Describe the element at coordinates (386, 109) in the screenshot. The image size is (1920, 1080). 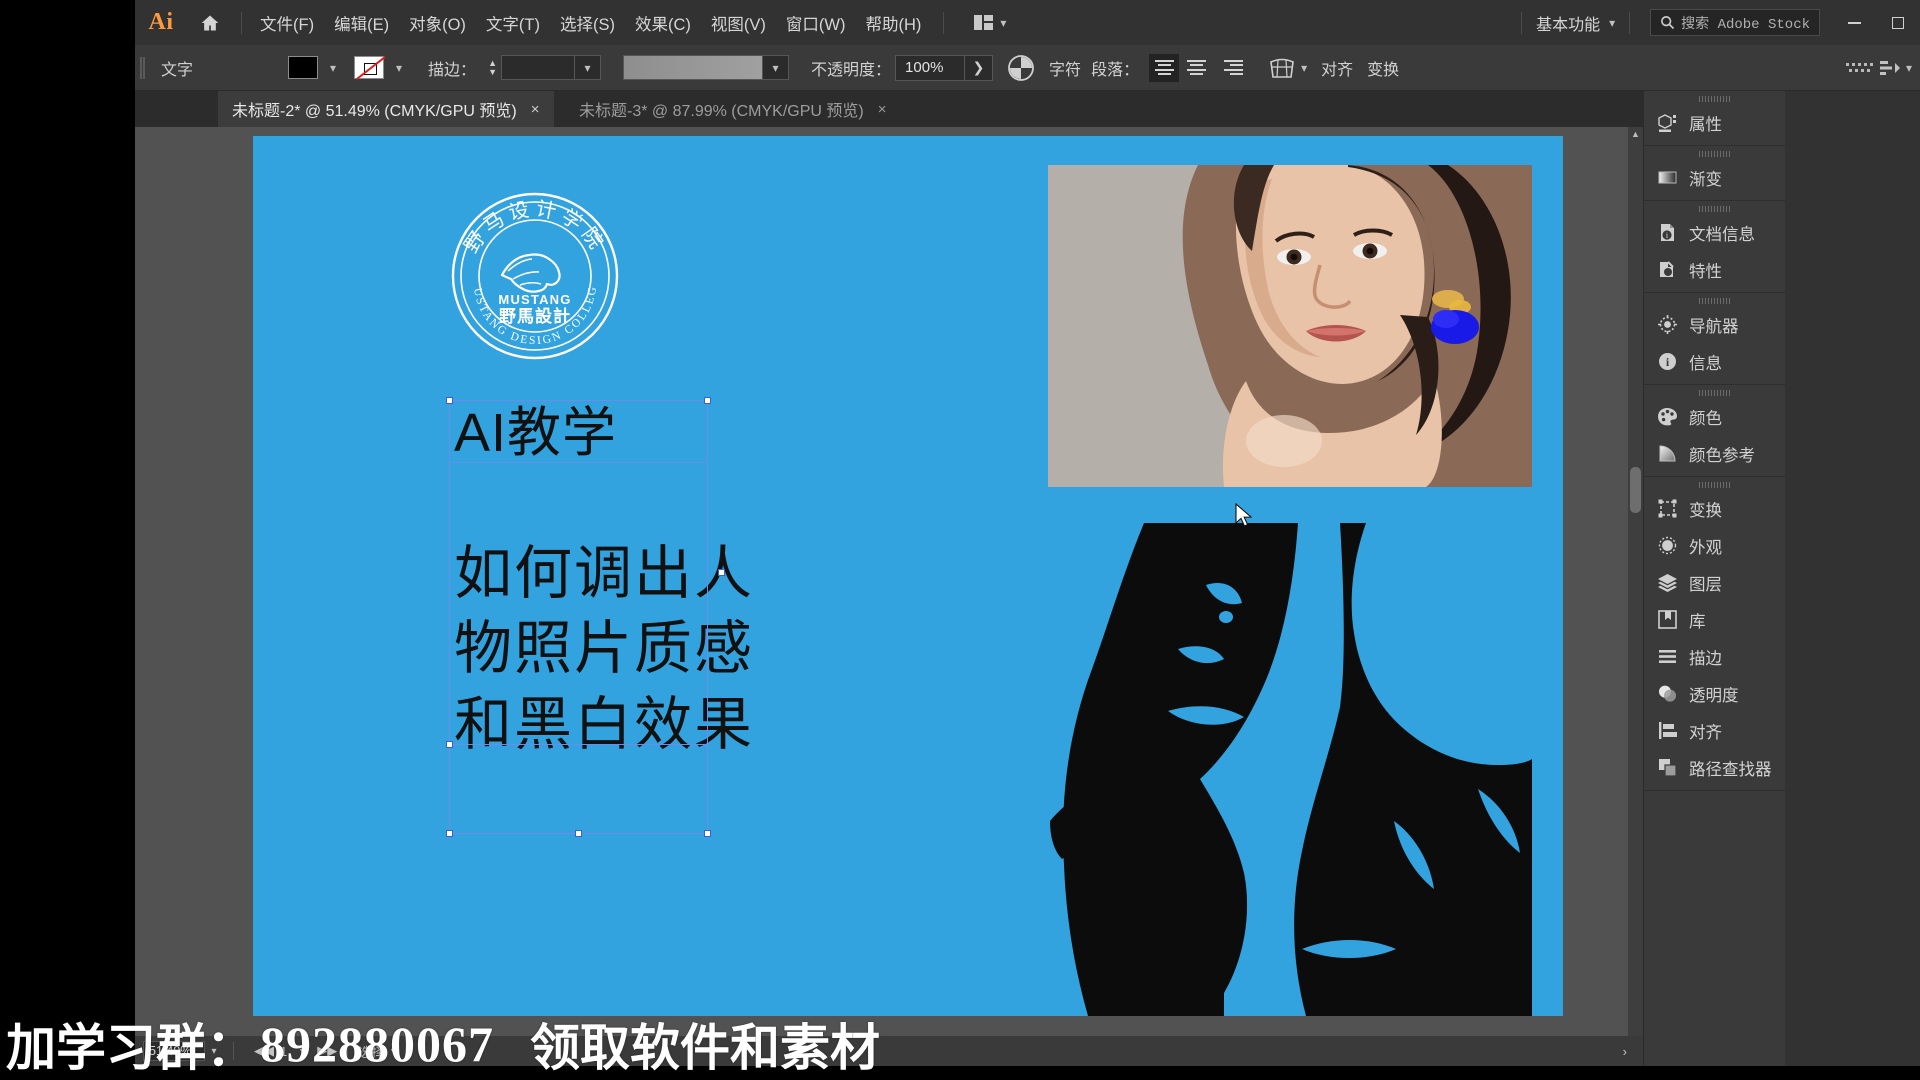
I see `document-tab-active: 未标题-2* @ 51.49% (CMYK/GPU 预览) ×` at that location.